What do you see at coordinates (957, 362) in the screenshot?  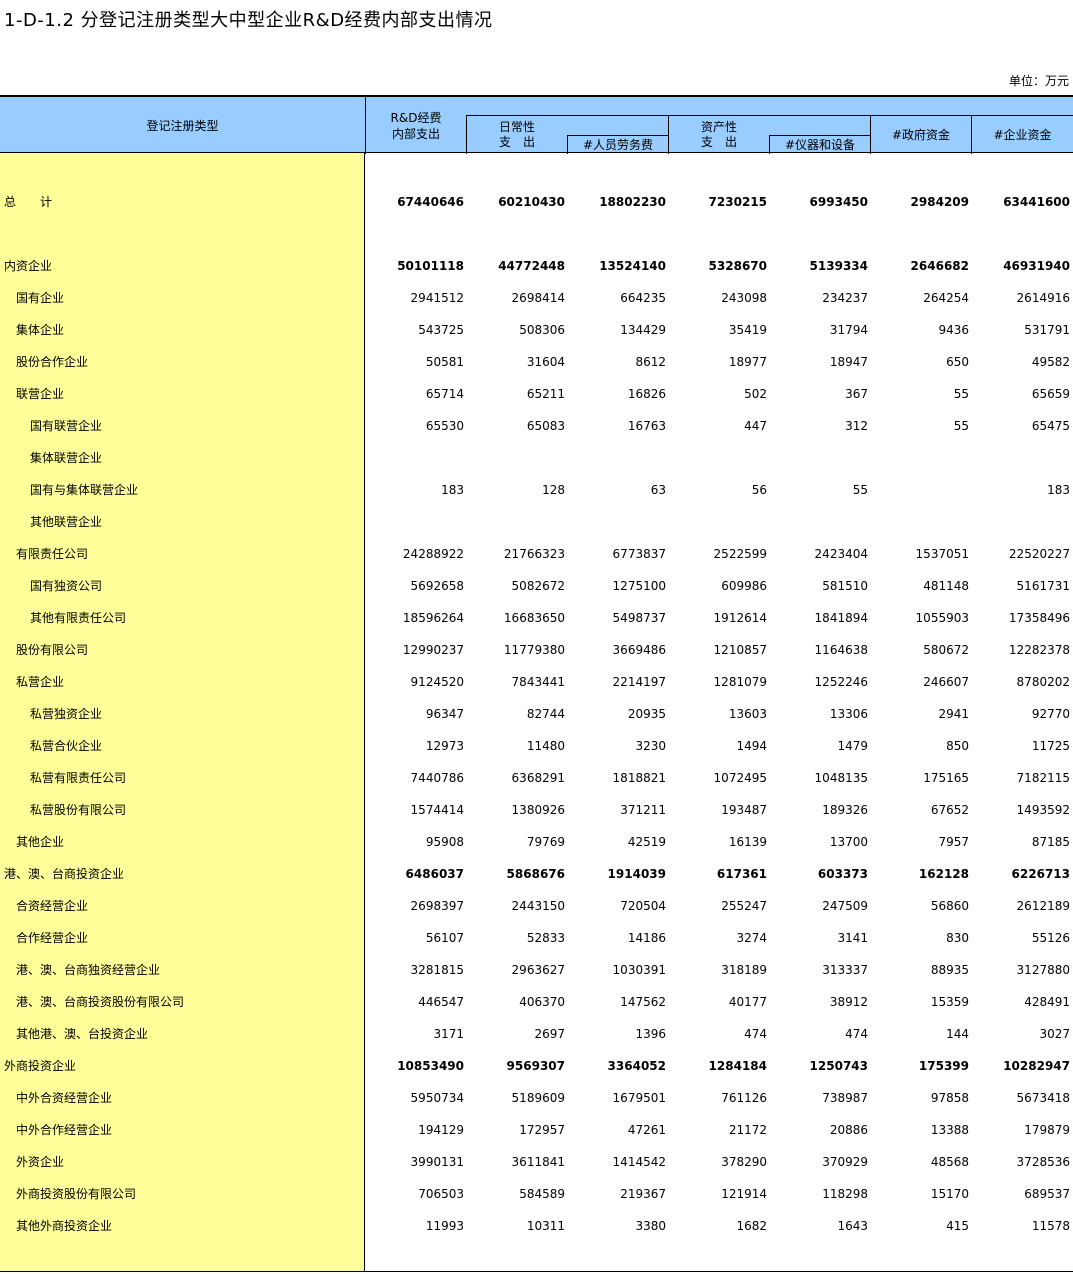 I see `row-value: 650` at bounding box center [957, 362].